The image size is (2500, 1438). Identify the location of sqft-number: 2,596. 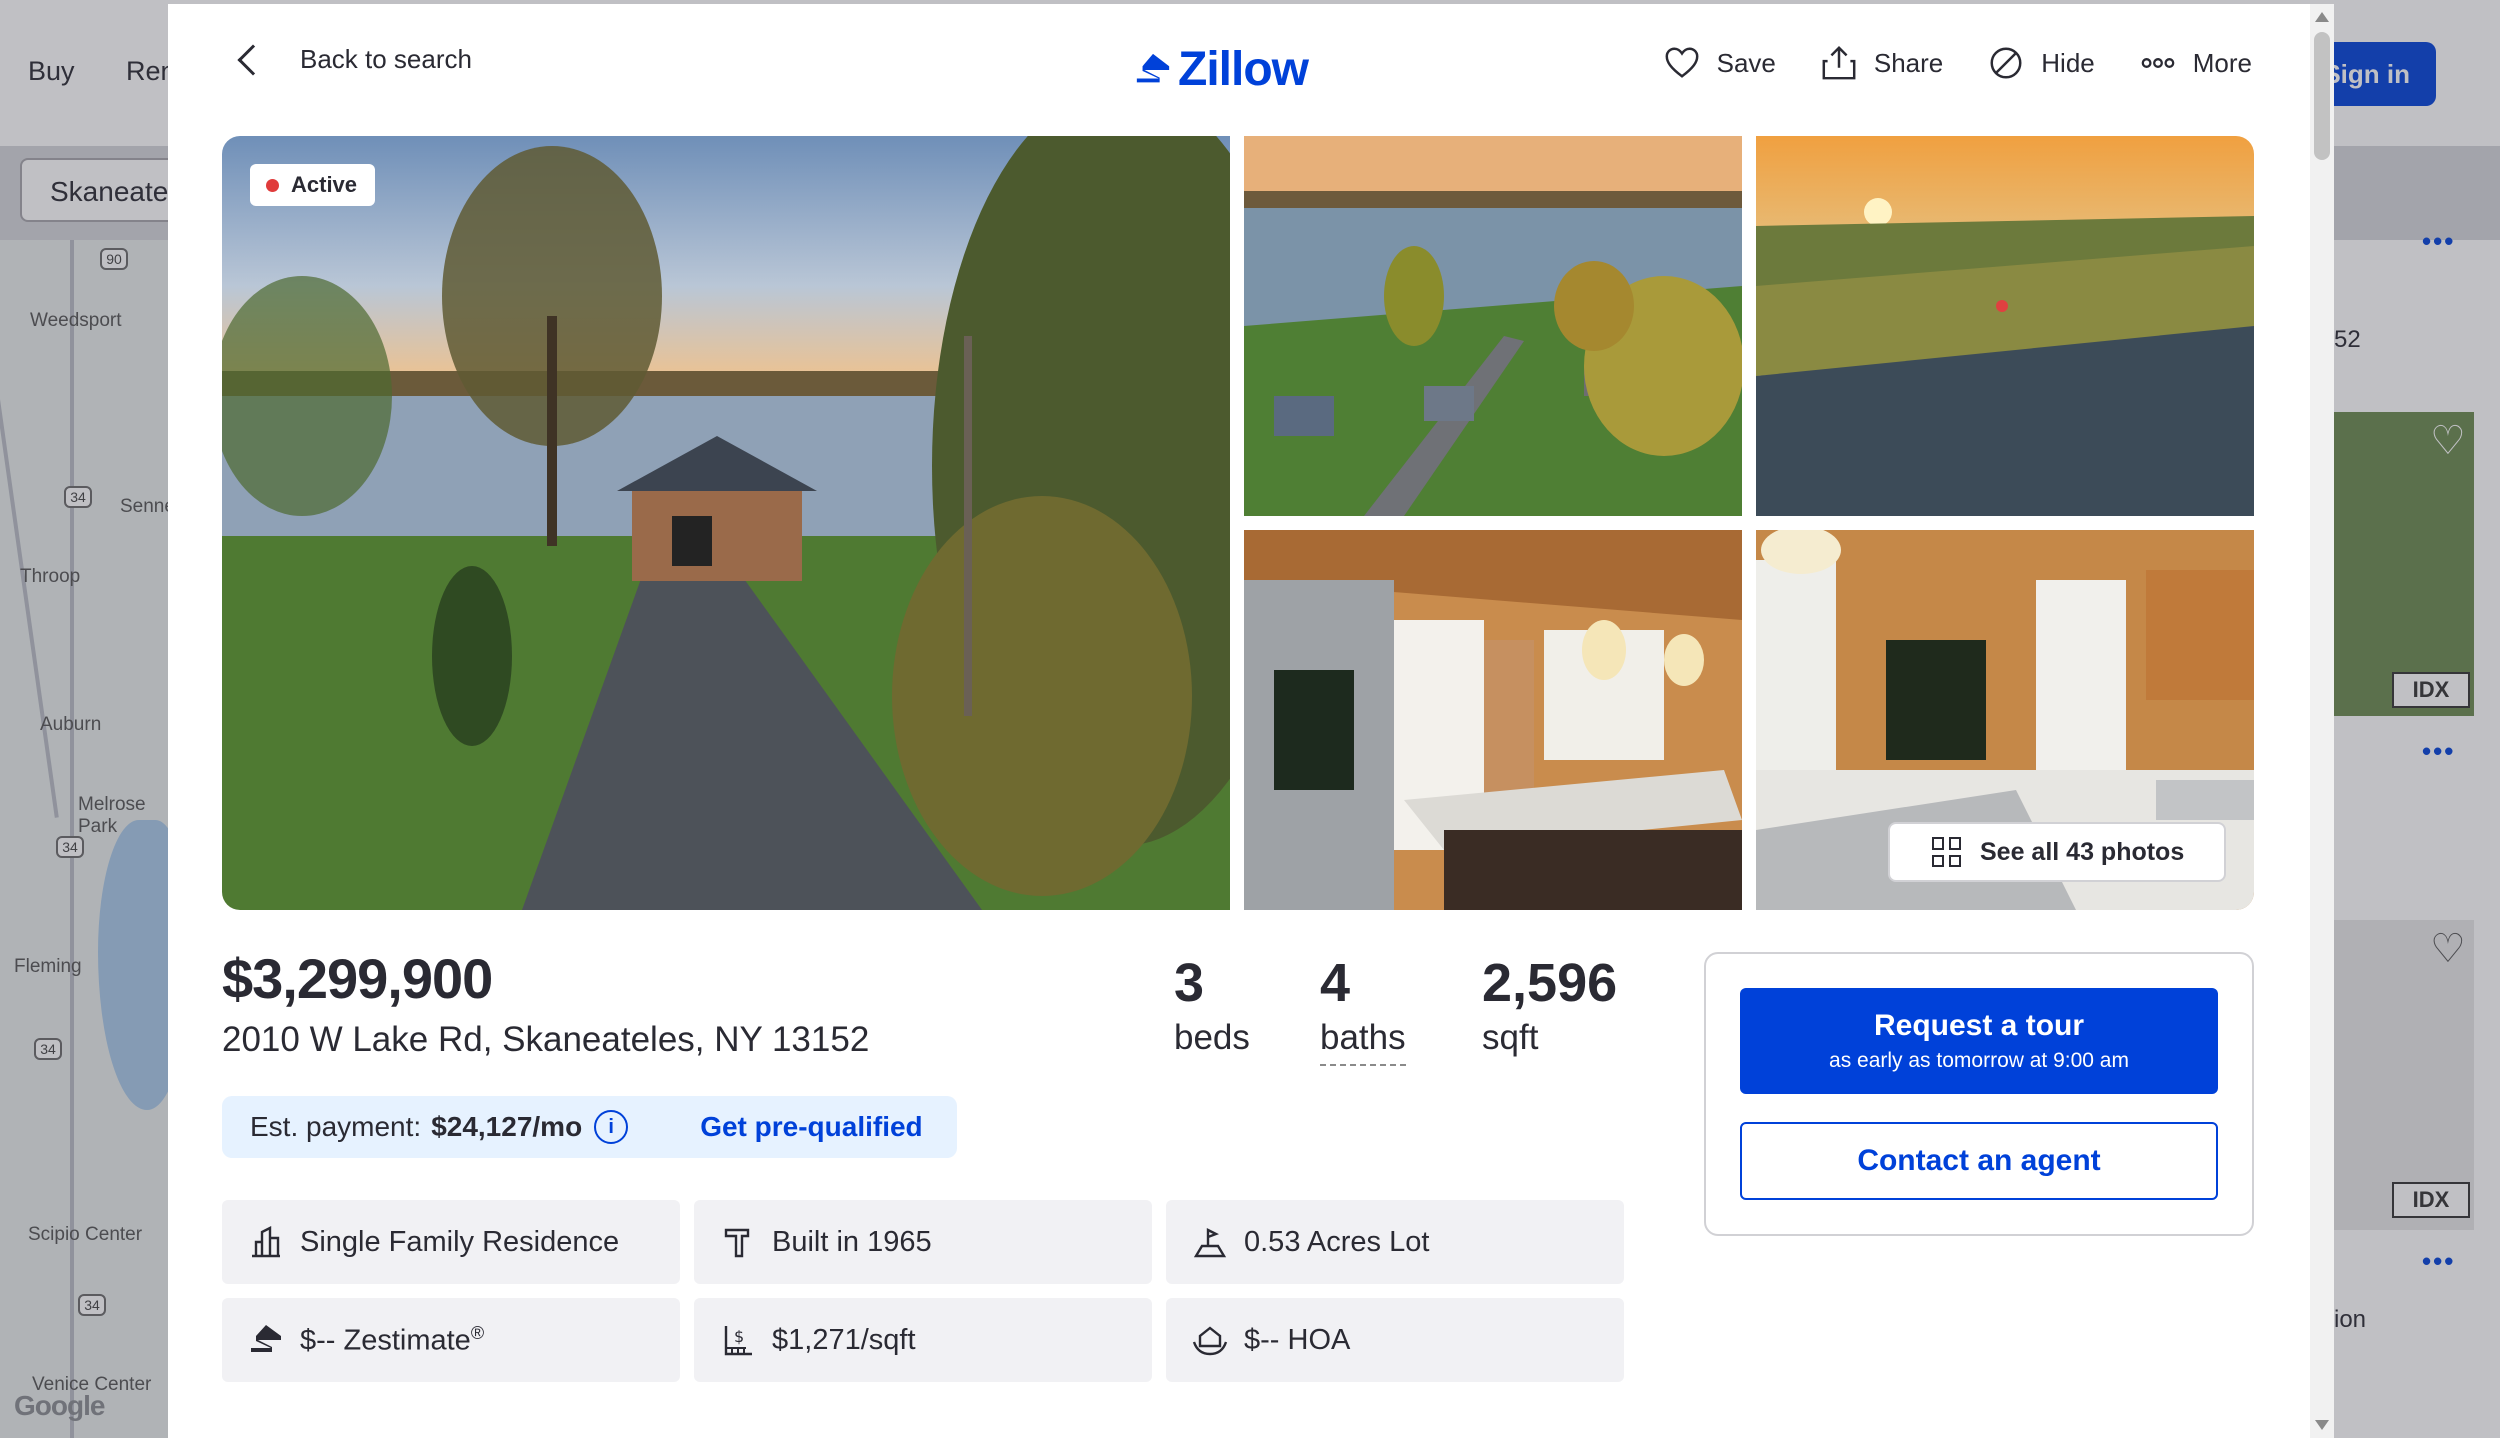
(1550, 983).